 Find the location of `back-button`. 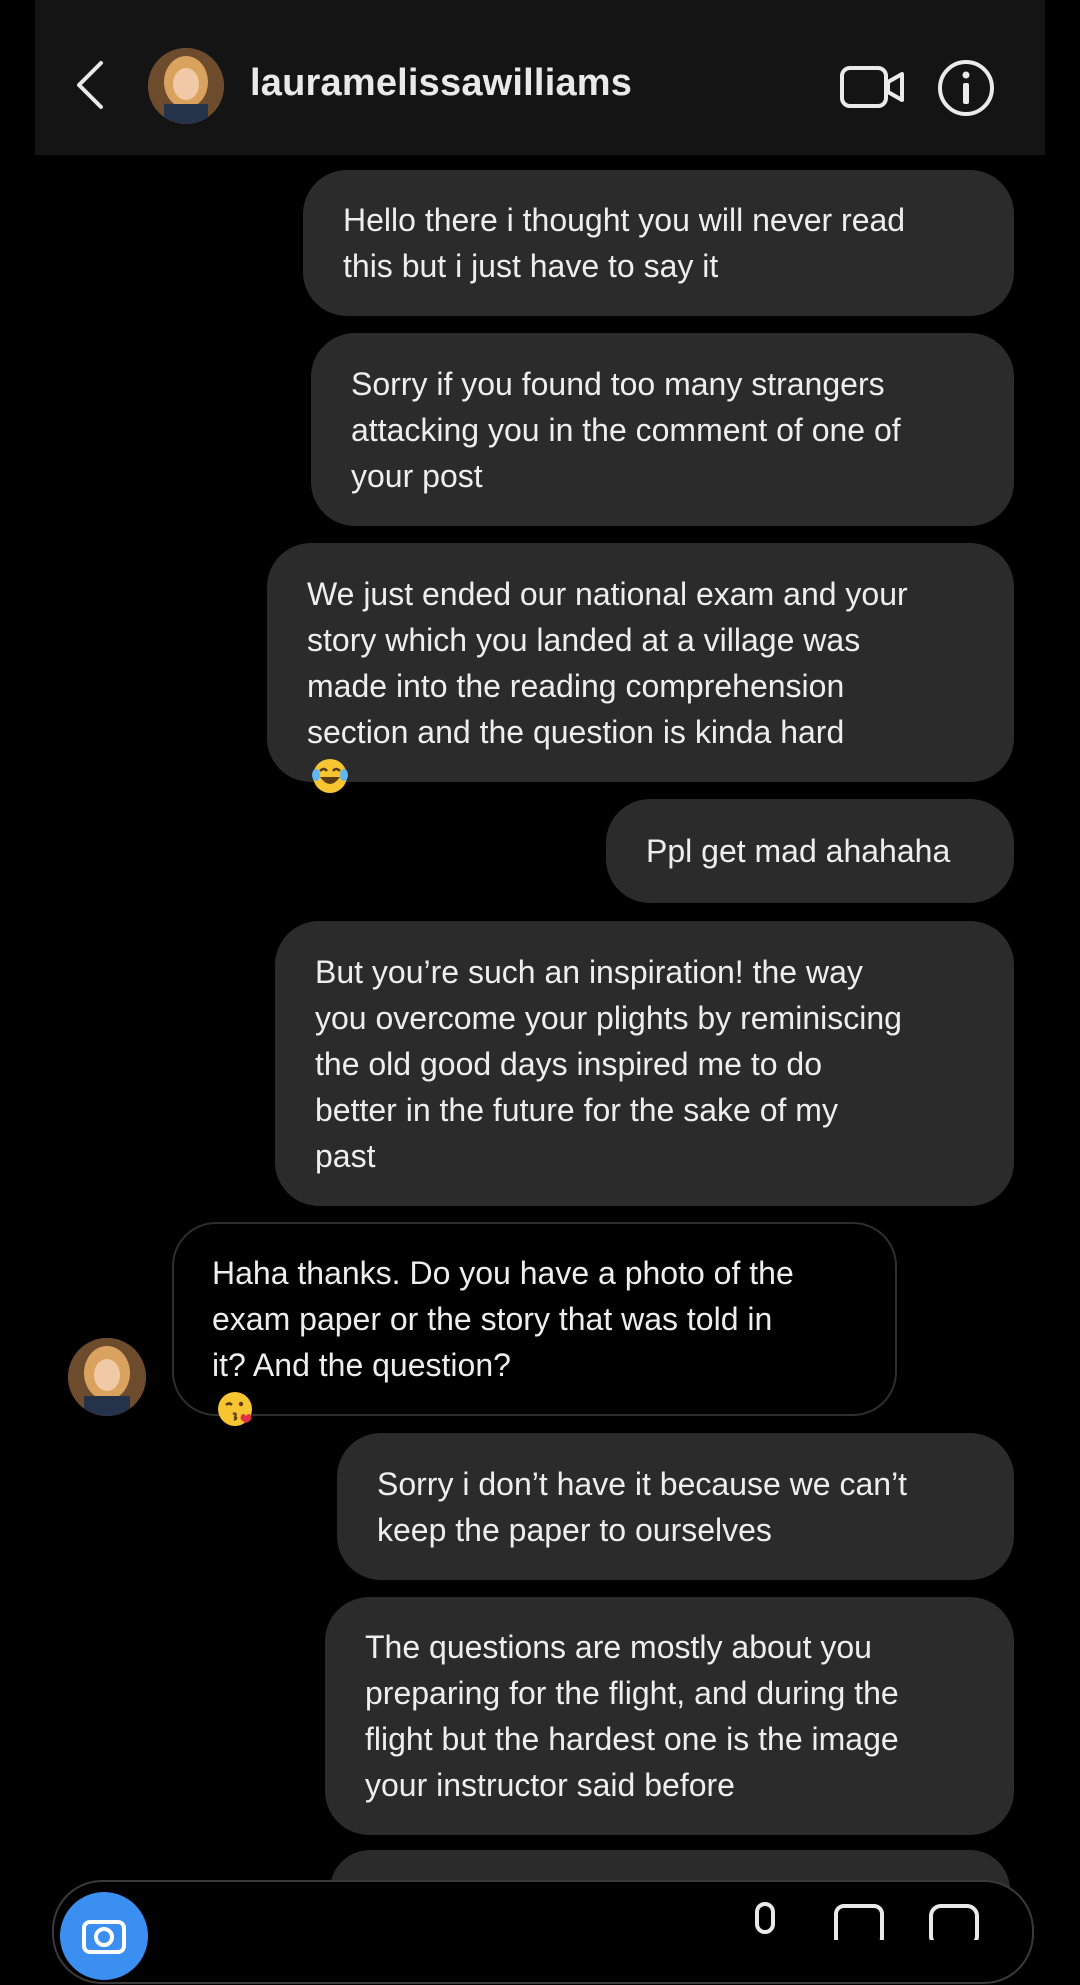

back-button is located at coordinates (90, 85).